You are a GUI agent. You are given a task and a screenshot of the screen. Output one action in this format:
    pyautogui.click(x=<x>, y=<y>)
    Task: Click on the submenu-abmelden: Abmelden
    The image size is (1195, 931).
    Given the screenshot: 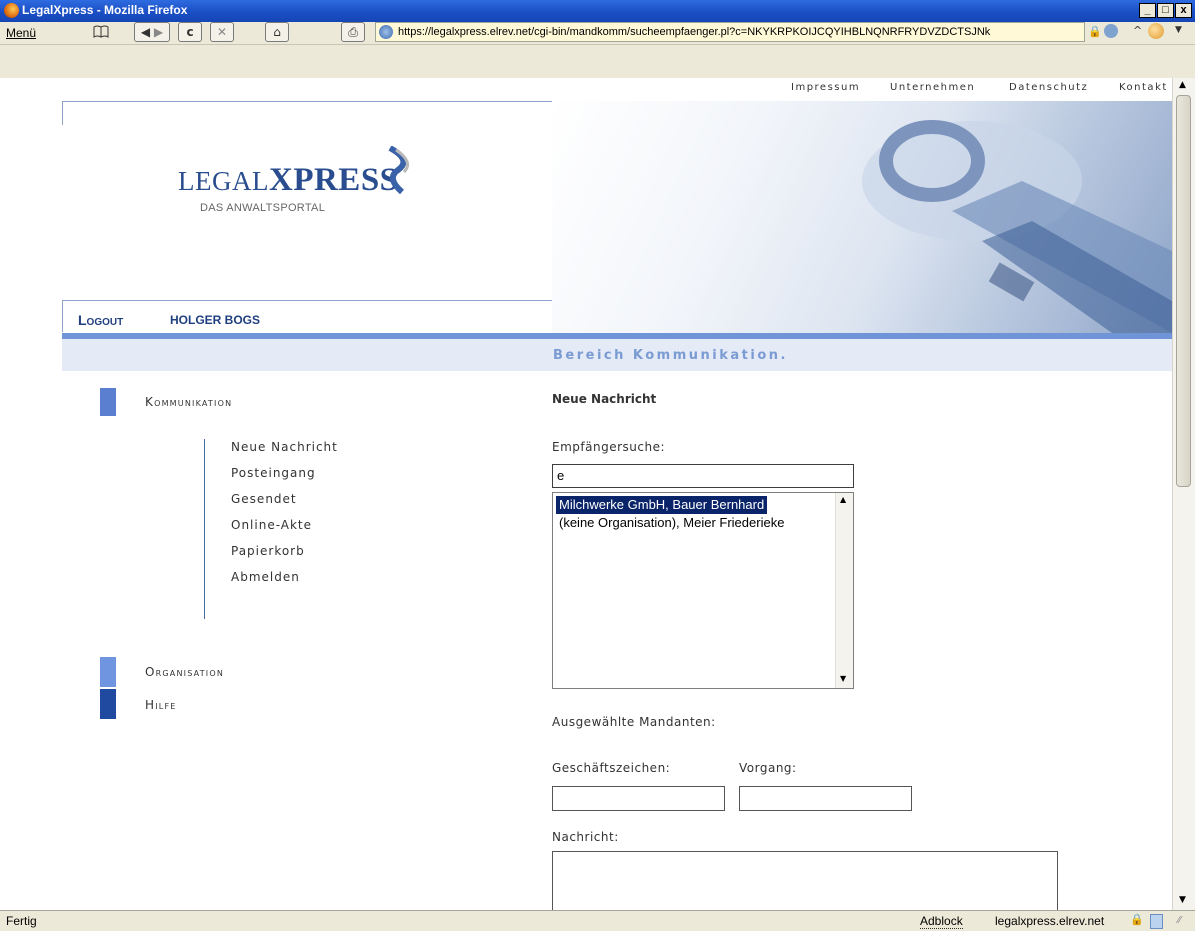 What is the action you would take?
    pyautogui.click(x=265, y=577)
    